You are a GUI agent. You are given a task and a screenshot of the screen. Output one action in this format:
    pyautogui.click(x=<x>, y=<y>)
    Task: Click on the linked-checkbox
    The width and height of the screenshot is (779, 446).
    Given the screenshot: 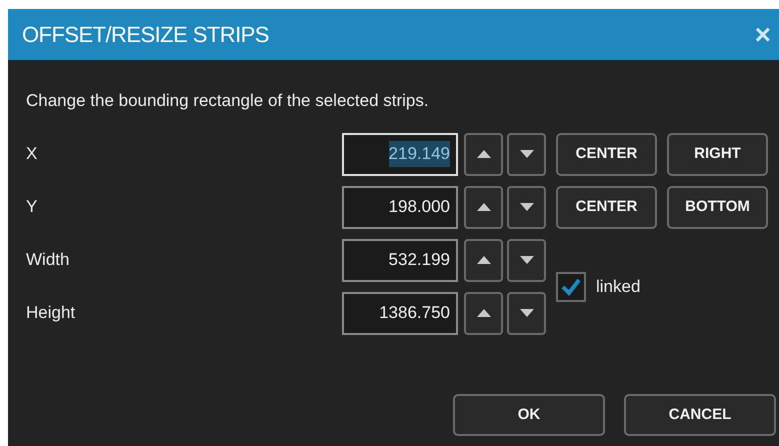 What is the action you would take?
    pyautogui.click(x=571, y=287)
    